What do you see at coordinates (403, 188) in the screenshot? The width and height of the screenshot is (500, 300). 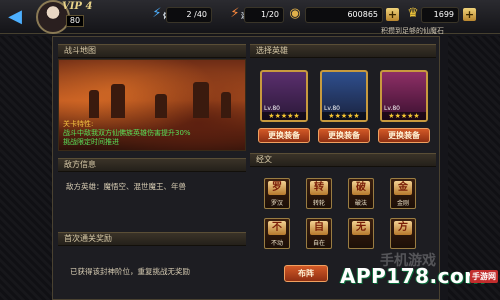 I see `scripture-glyph: 金` at bounding box center [403, 188].